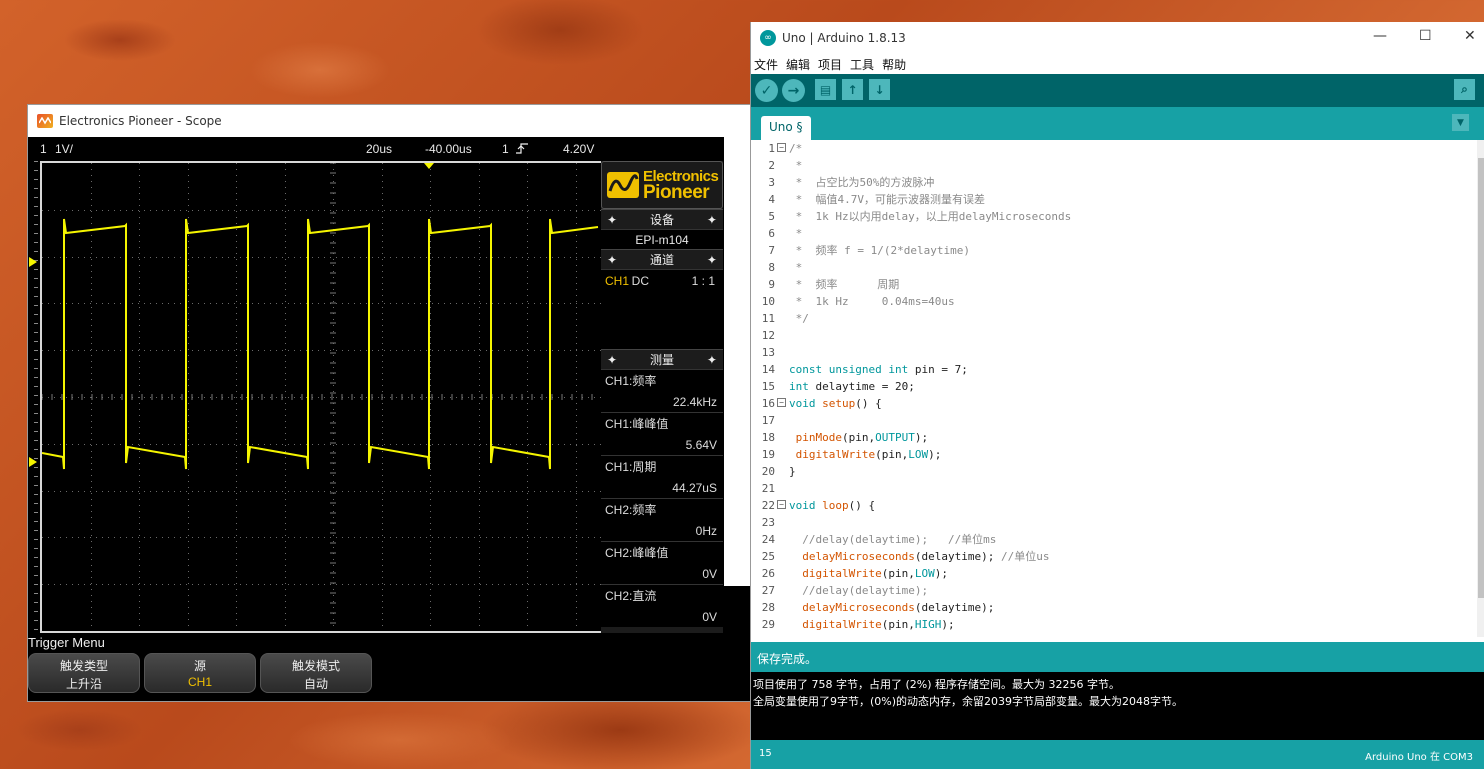 The height and width of the screenshot is (769, 1484). Describe the element at coordinates (879, 89) in the screenshot. I see `save-button: ↓` at that location.